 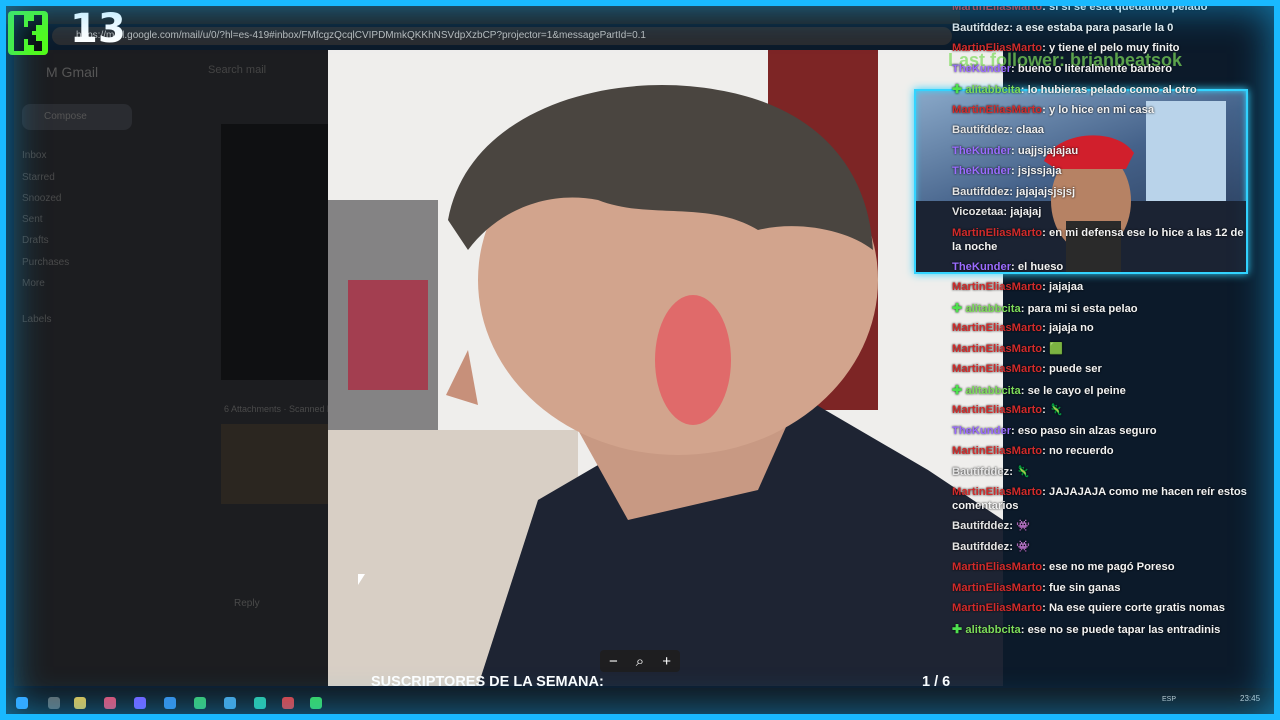 I want to click on chat-text: : jsjssjaja, so click(x=1036, y=171).